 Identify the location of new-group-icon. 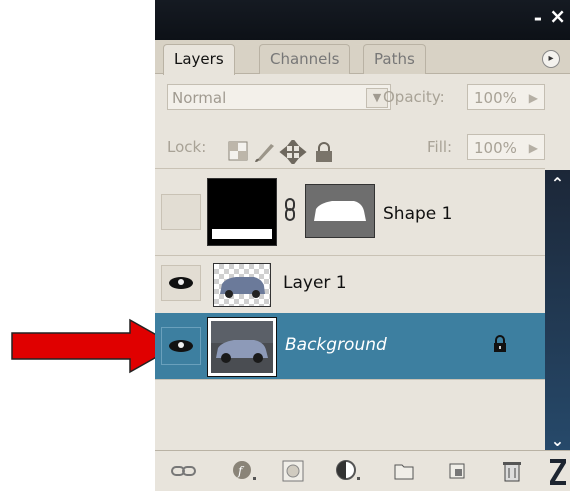
(404, 471).